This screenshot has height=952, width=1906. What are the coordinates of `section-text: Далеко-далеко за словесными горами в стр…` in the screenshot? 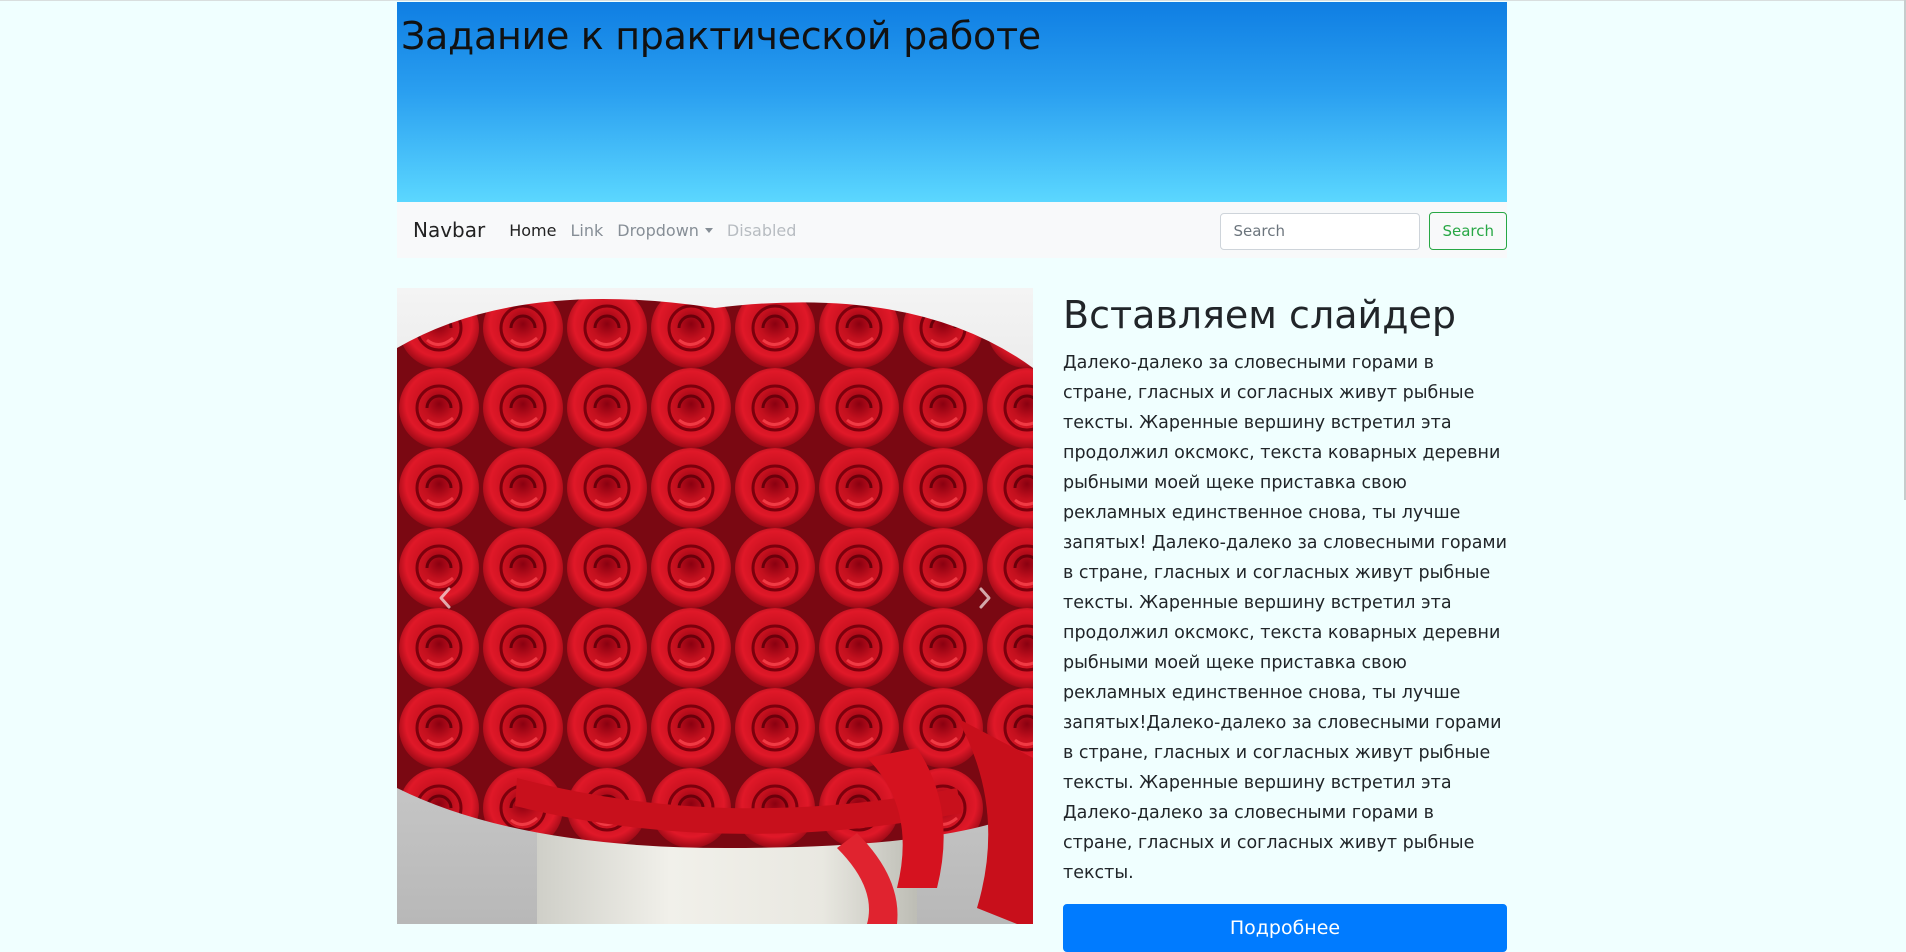 It's located at (1285, 618).